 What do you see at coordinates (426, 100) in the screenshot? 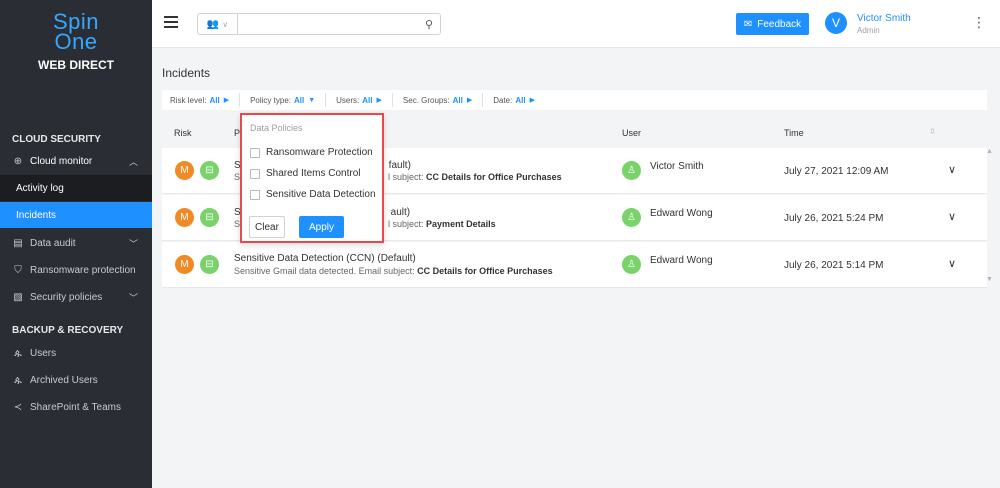
I see `filter-label: Sec. Groups:` at bounding box center [426, 100].